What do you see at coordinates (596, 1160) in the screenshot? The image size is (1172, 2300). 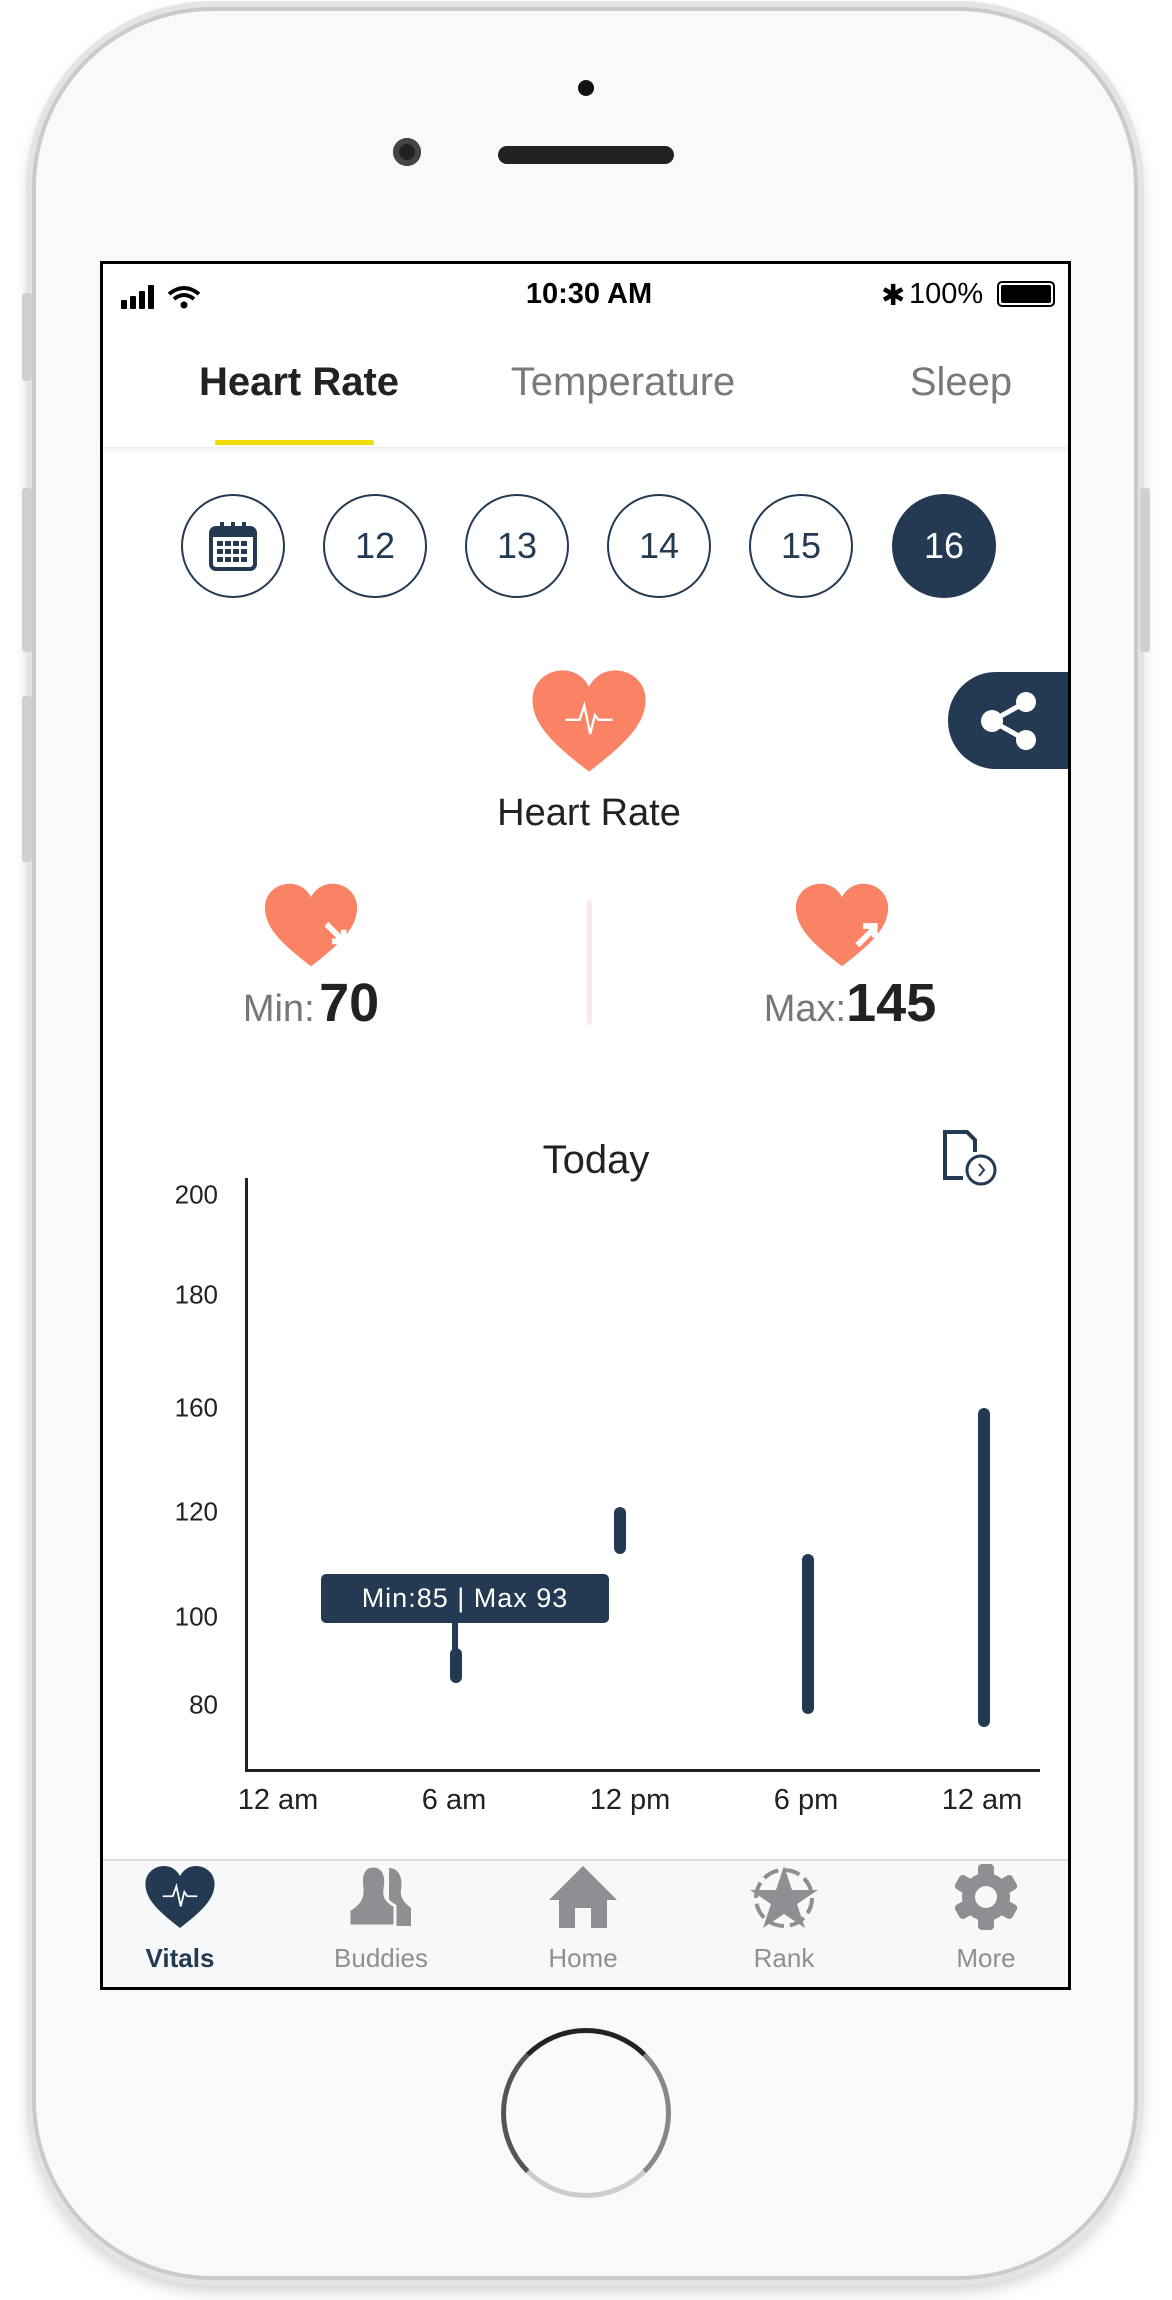 I see `chart-title: Today` at bounding box center [596, 1160].